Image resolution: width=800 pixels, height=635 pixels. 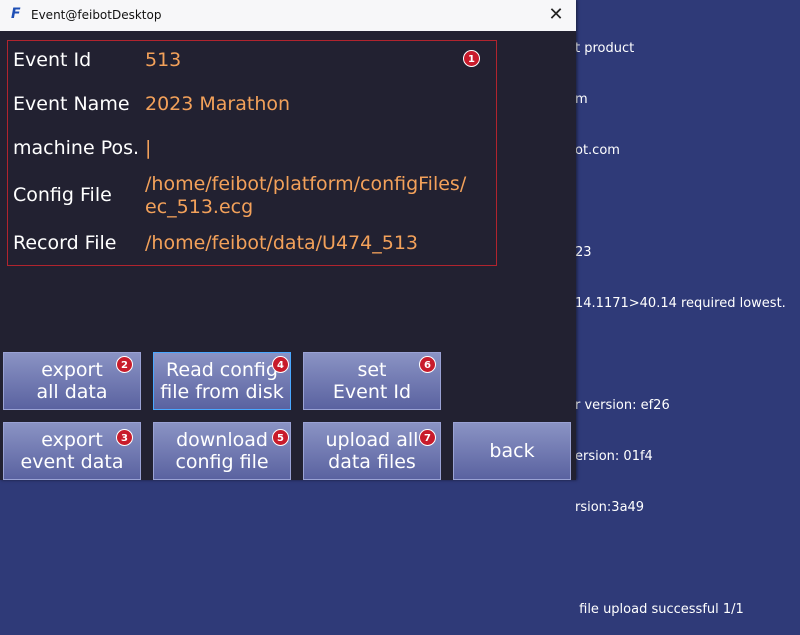 I want to click on button-label: back, so click(x=512, y=451).